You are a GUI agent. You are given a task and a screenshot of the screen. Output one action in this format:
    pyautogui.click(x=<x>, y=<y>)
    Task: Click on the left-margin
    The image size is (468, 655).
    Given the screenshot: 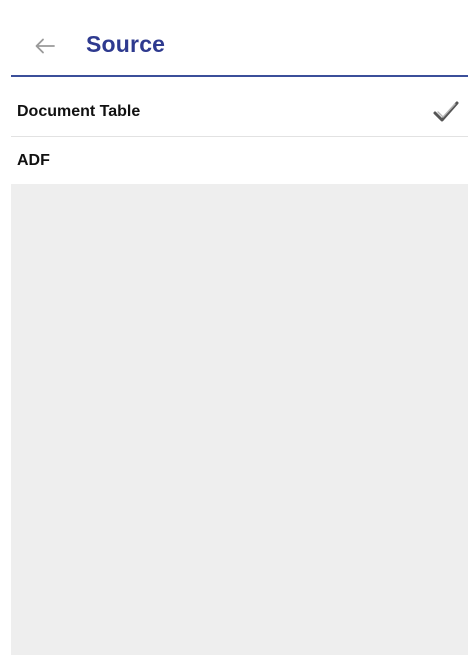 What is the action you would take?
    pyautogui.click(x=5, y=366)
    